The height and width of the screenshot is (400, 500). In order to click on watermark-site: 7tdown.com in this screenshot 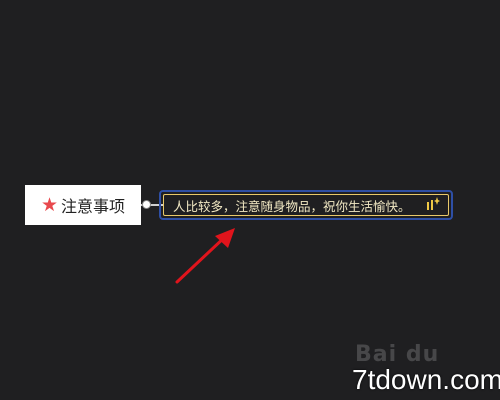, I will do `click(426, 379)`.